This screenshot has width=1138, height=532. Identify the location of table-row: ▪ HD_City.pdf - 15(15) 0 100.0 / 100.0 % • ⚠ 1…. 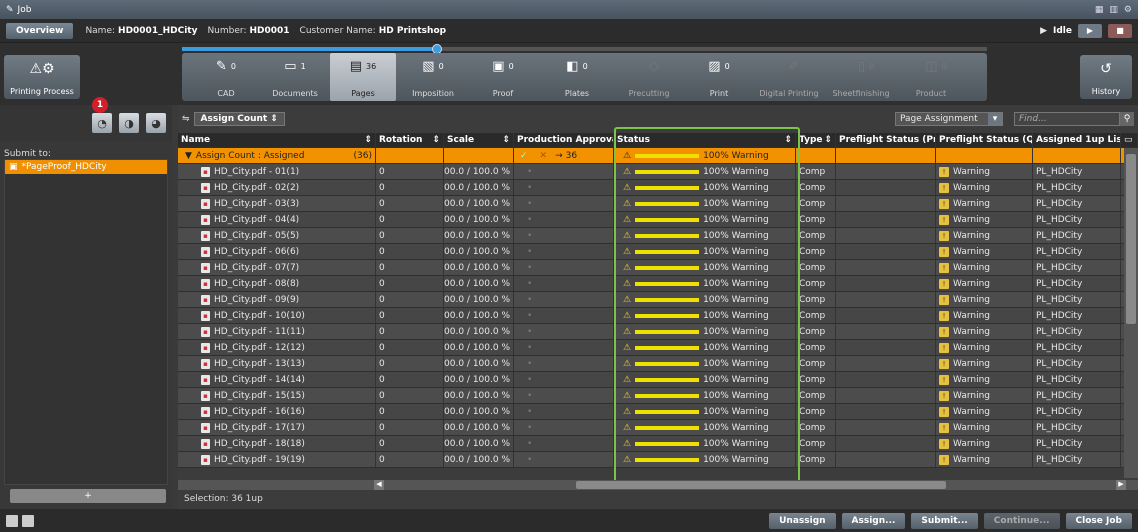
(658, 396).